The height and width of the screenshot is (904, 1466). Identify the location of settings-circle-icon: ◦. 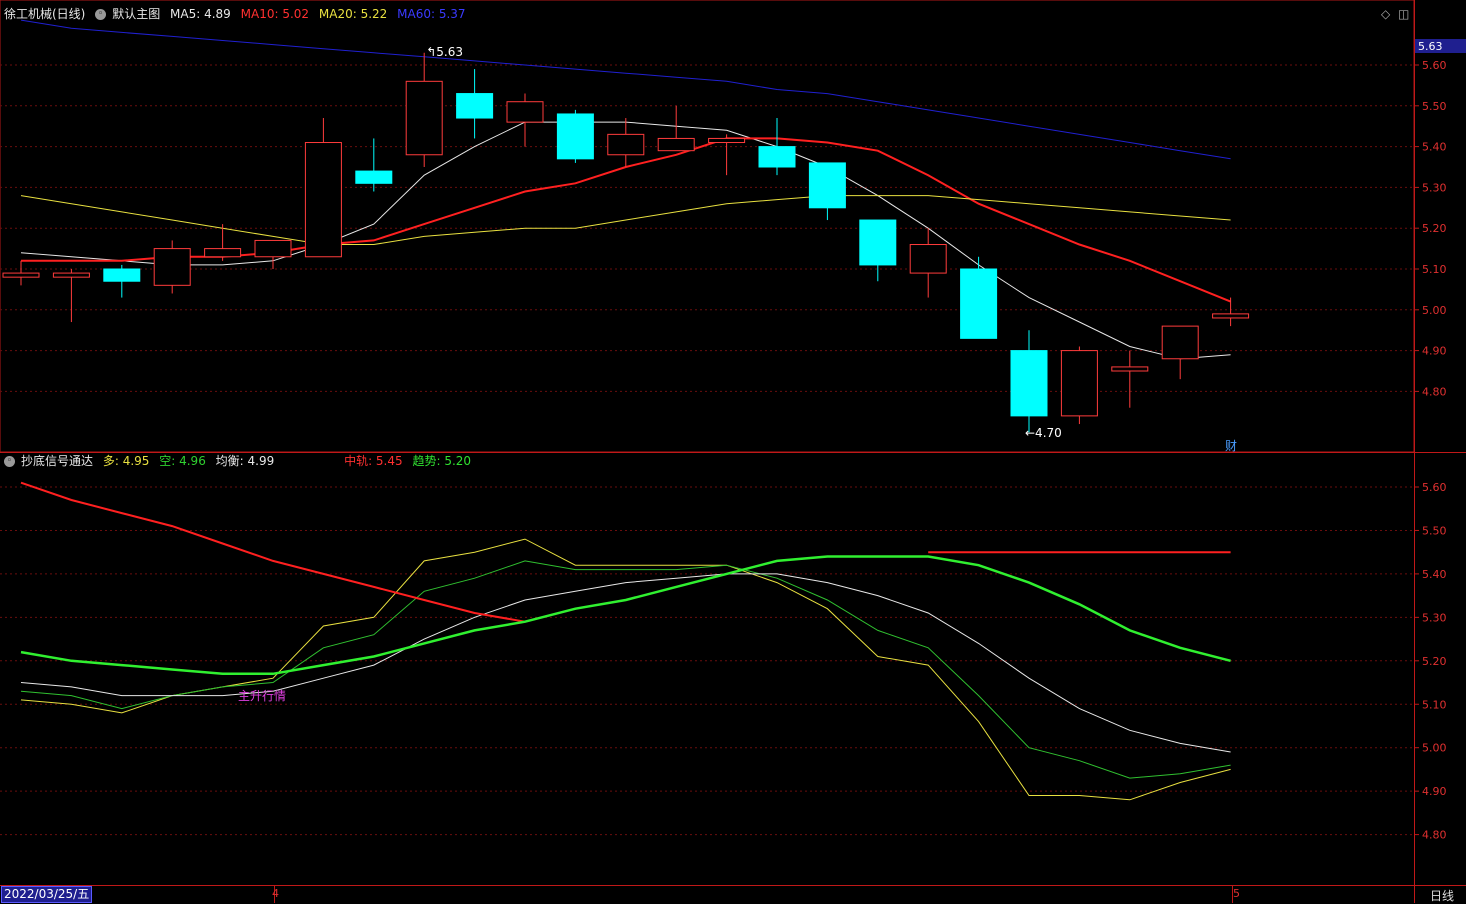
(101, 14).